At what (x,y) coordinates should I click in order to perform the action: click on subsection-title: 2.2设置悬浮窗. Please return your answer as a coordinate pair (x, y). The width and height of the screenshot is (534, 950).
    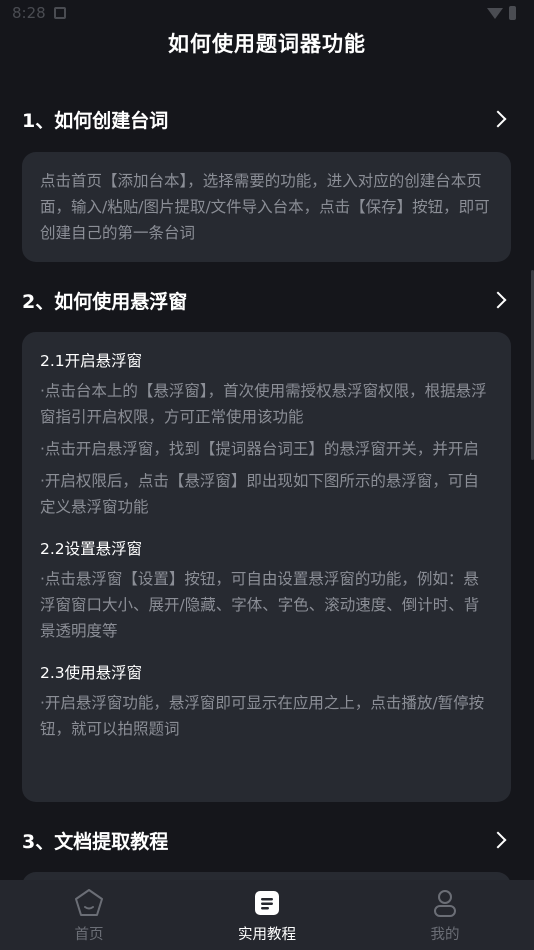
    Looking at the image, I should click on (91, 549).